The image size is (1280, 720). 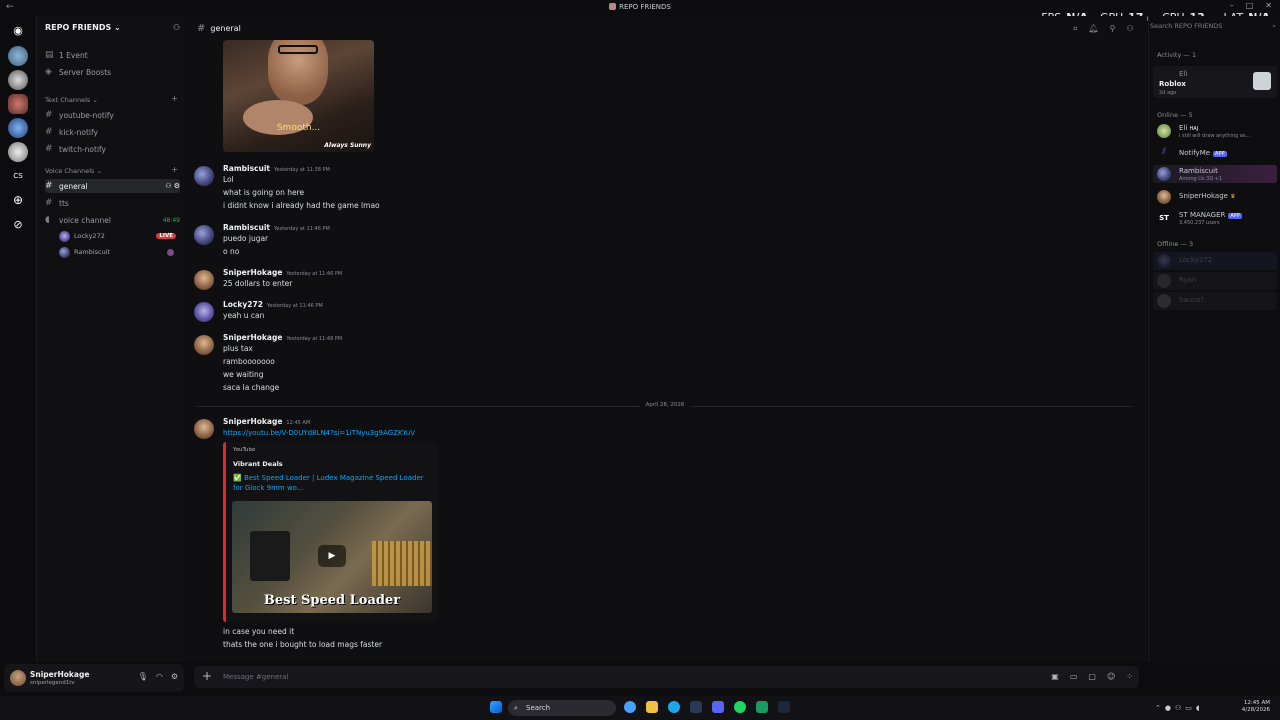 What do you see at coordinates (52, 683) in the screenshot?
I see `user-subtext: sniperlegend1tv` at bounding box center [52, 683].